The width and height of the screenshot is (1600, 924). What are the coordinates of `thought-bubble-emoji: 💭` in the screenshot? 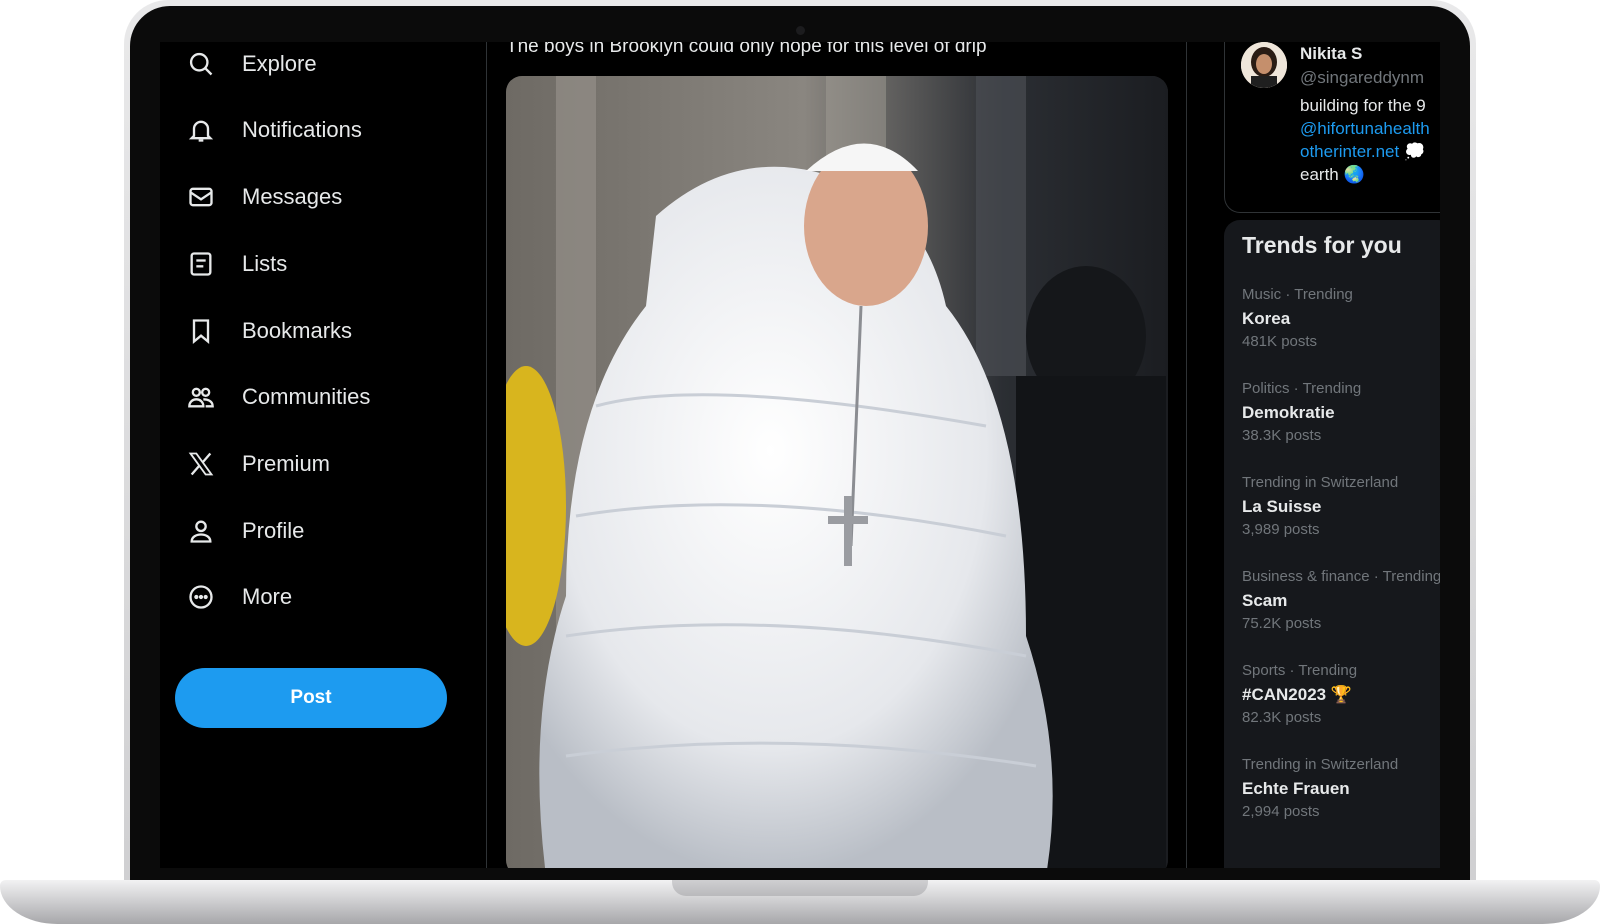 It's located at (1414, 151).